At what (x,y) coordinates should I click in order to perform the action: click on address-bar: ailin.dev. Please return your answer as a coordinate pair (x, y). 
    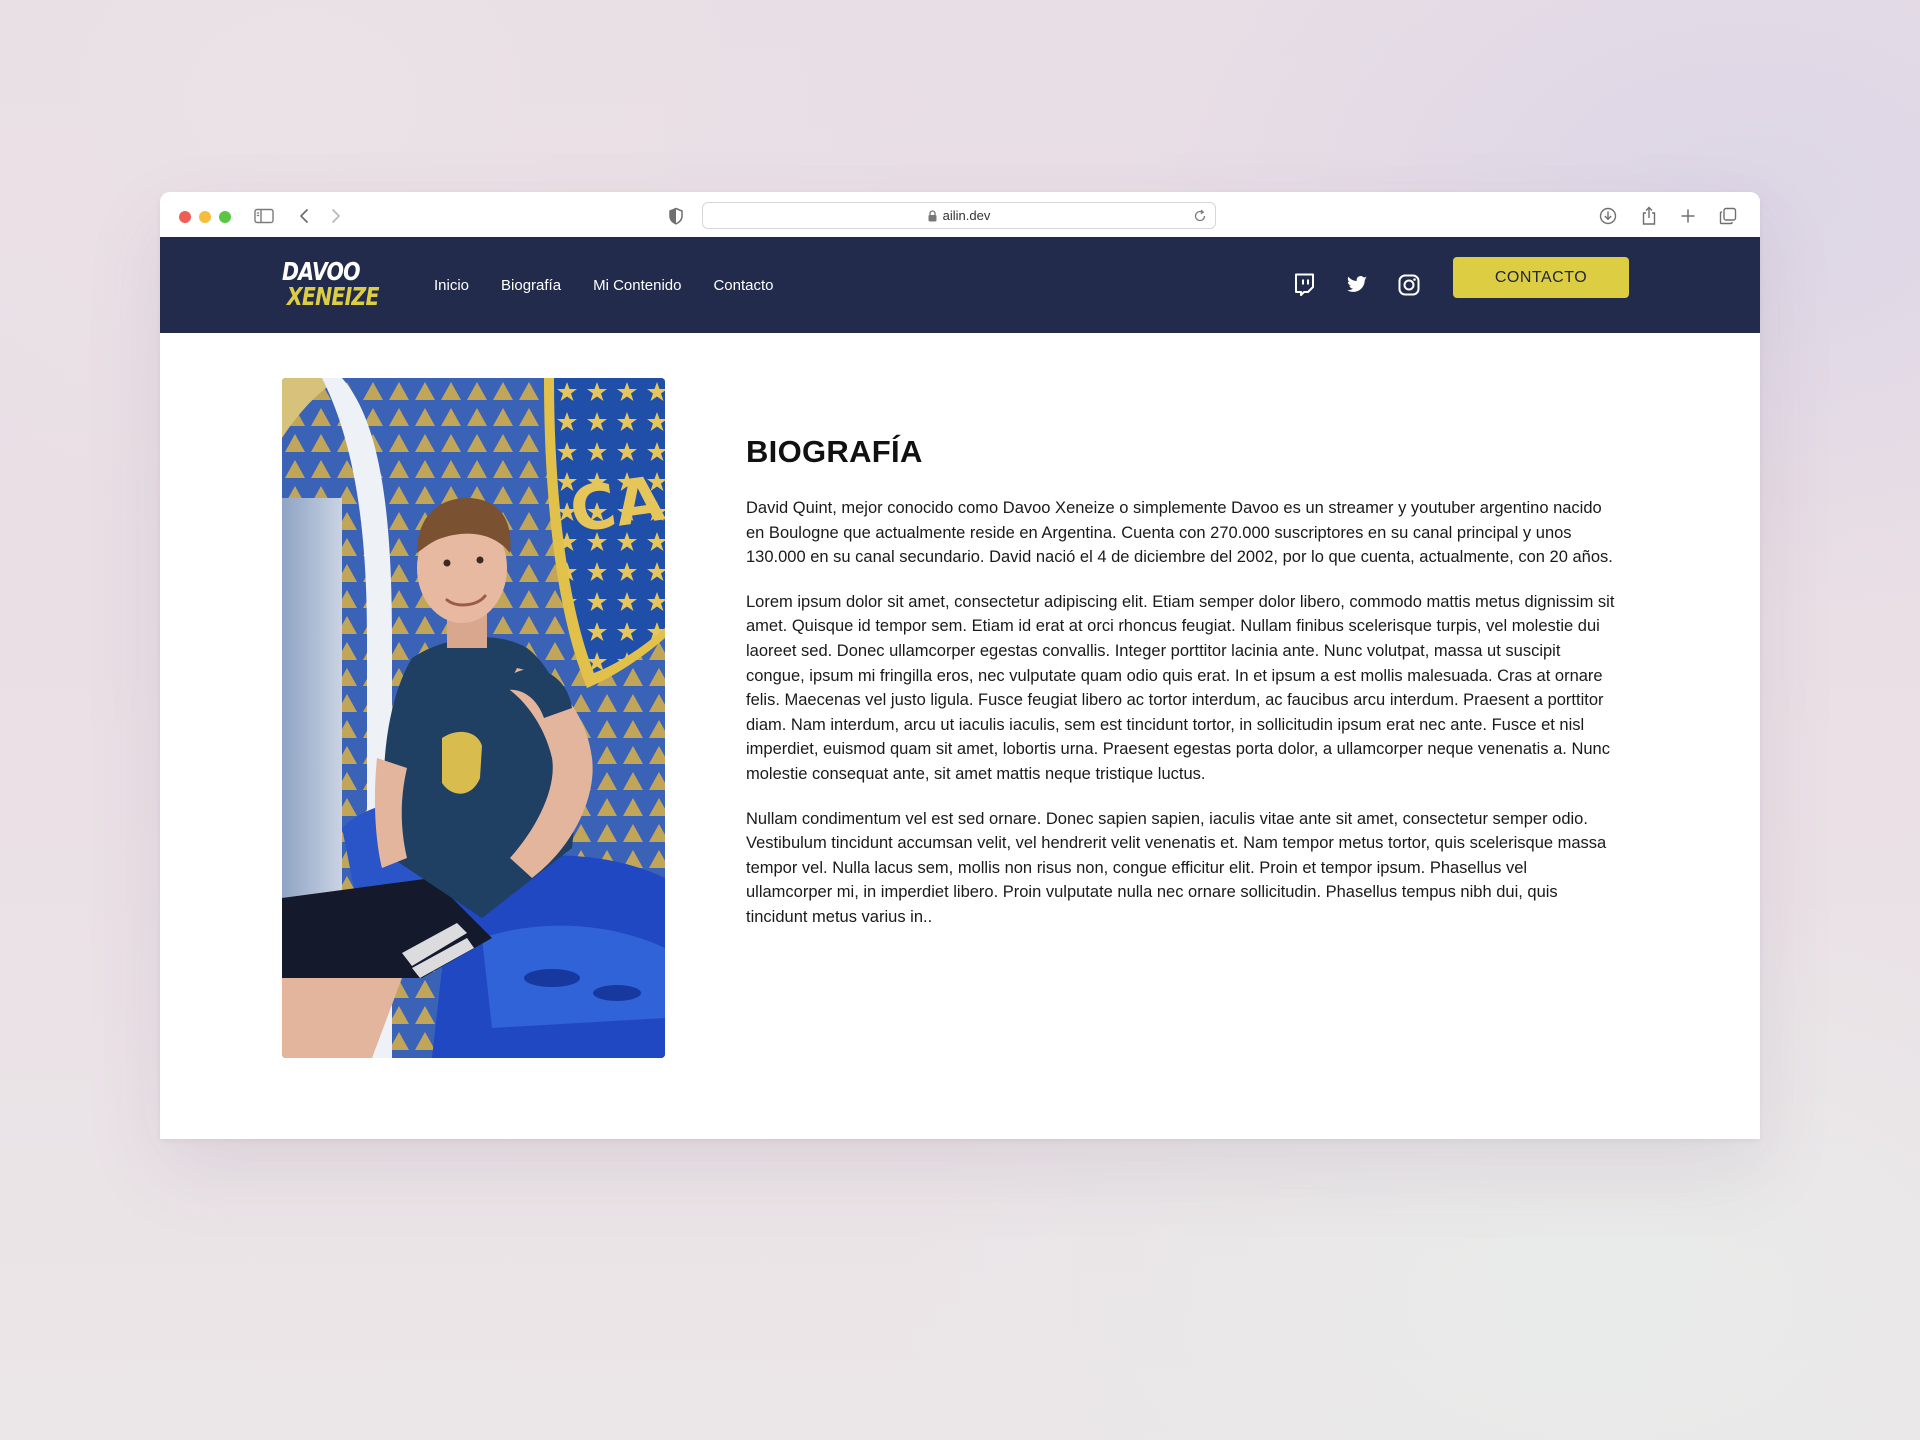
    Looking at the image, I should click on (959, 215).